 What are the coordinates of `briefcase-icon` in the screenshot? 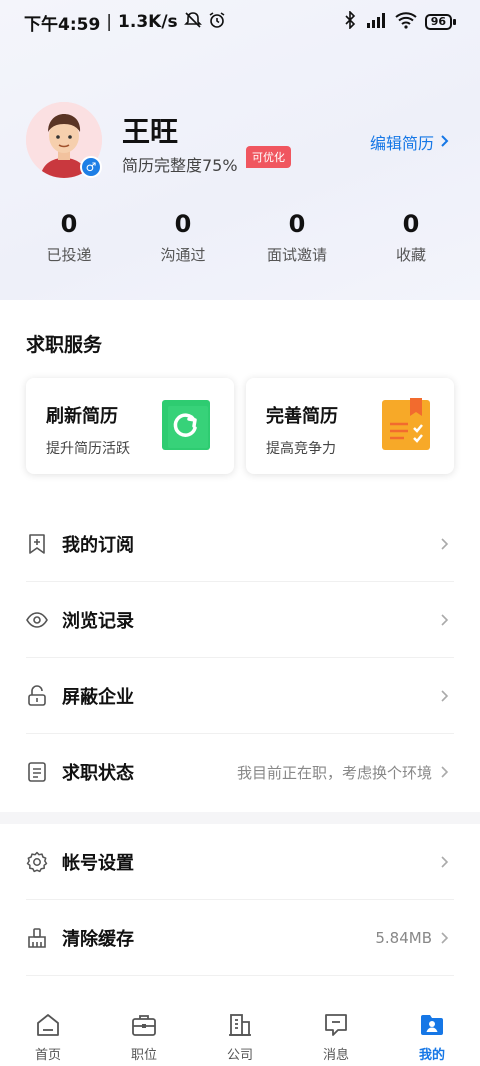 It's located at (144, 1025).